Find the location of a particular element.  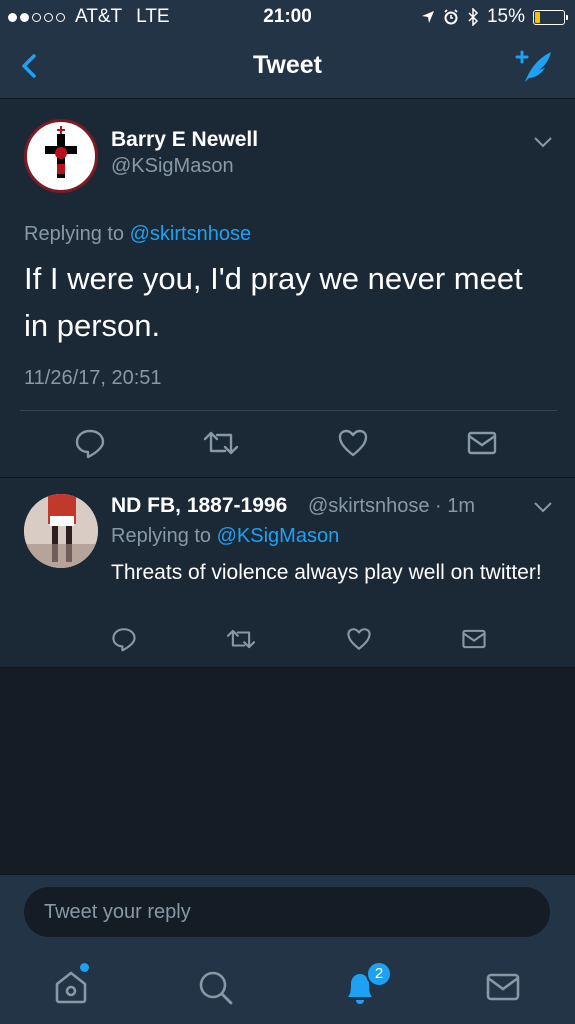

tweet-timestamp: 11/26/17, 20:51 is located at coordinates (93, 378).